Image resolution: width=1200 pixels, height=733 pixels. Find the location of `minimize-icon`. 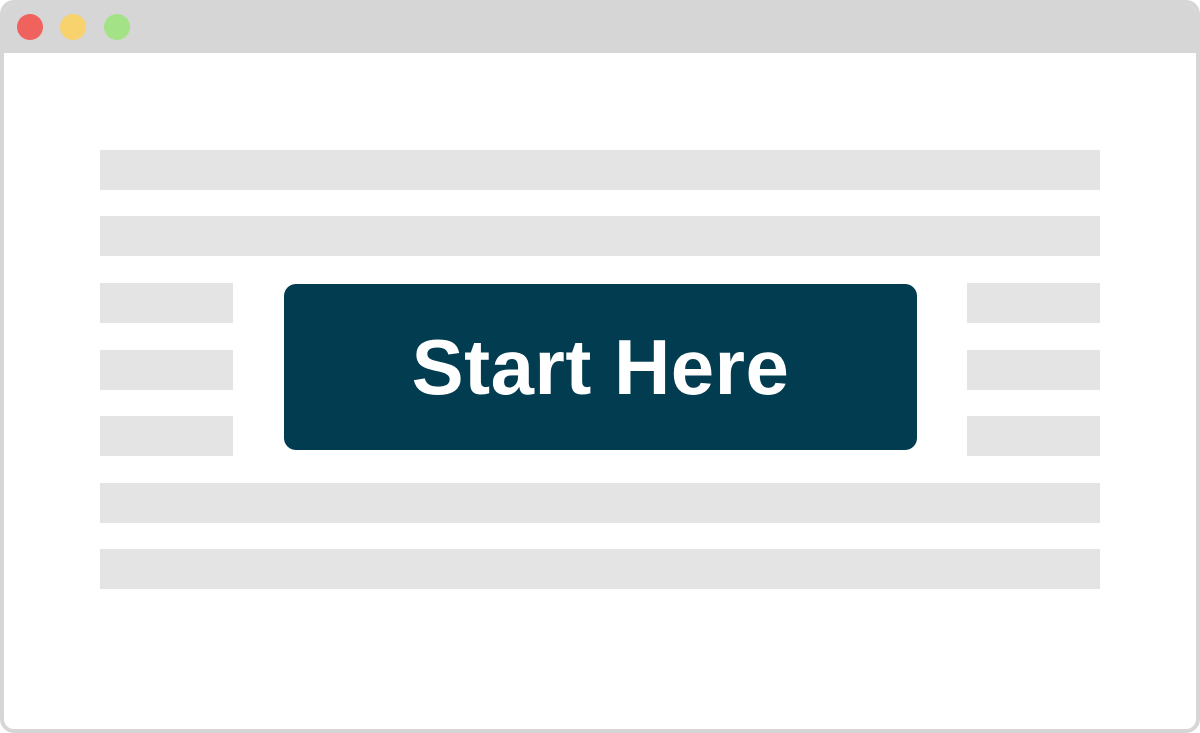

minimize-icon is located at coordinates (73, 27).